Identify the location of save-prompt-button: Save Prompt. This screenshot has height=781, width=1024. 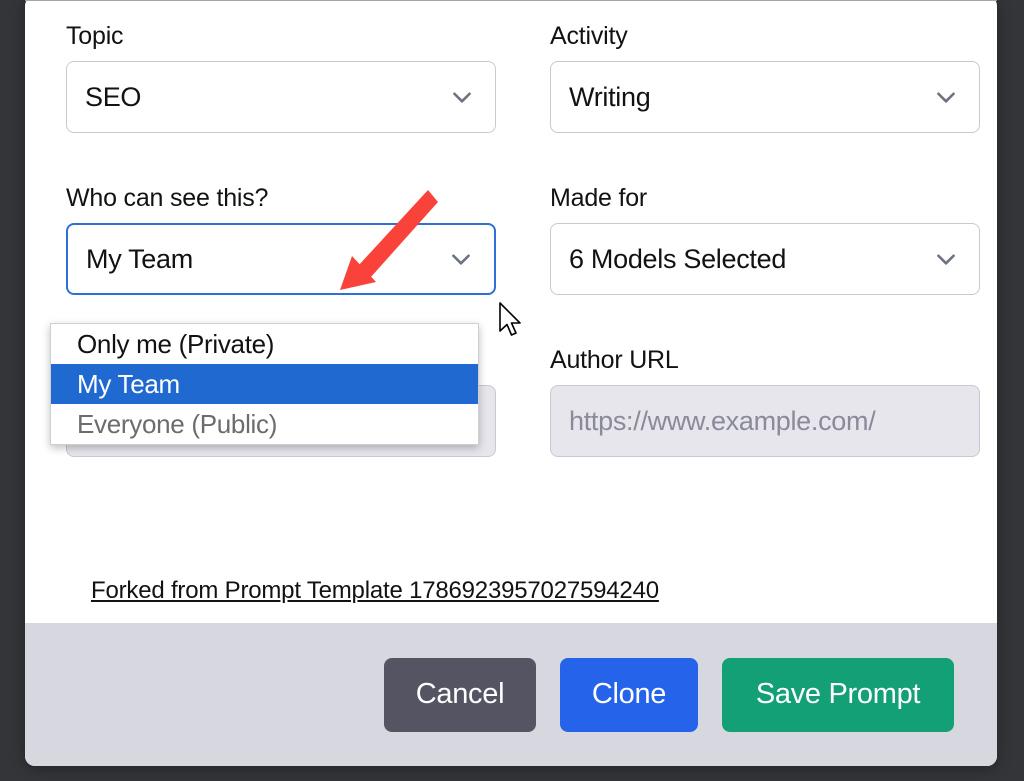
(838, 694).